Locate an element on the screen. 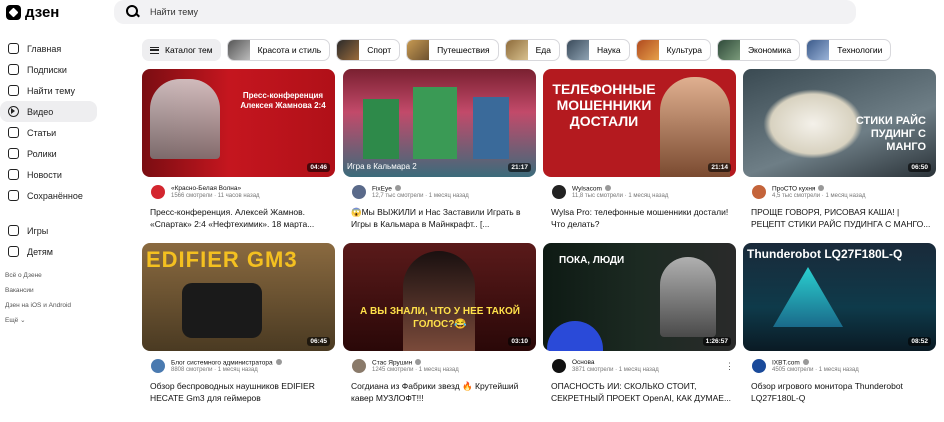 This screenshot has height=422, width=944. category-chip: Наука is located at coordinates (597, 50).